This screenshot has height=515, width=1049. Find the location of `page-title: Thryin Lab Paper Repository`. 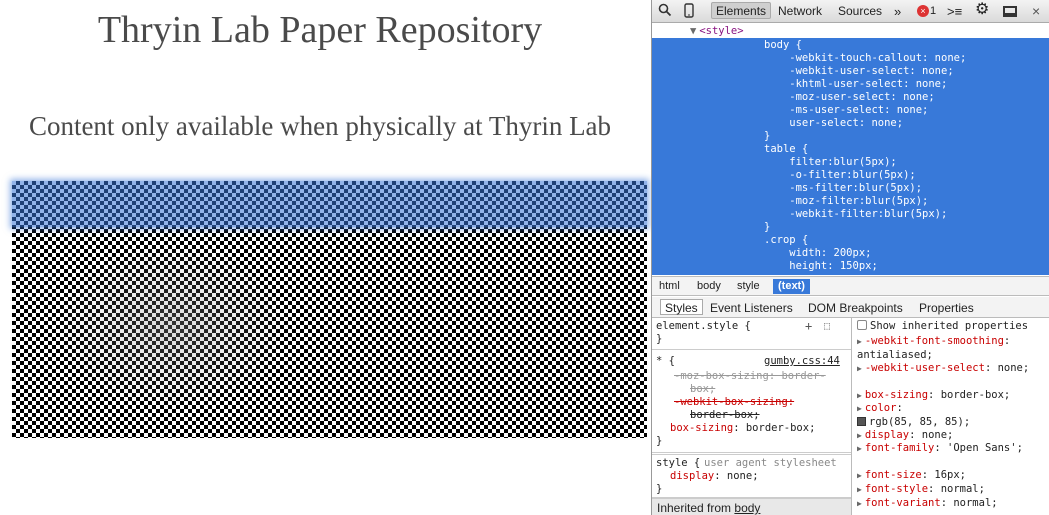

page-title: Thryin Lab Paper Repository is located at coordinates (320, 30).